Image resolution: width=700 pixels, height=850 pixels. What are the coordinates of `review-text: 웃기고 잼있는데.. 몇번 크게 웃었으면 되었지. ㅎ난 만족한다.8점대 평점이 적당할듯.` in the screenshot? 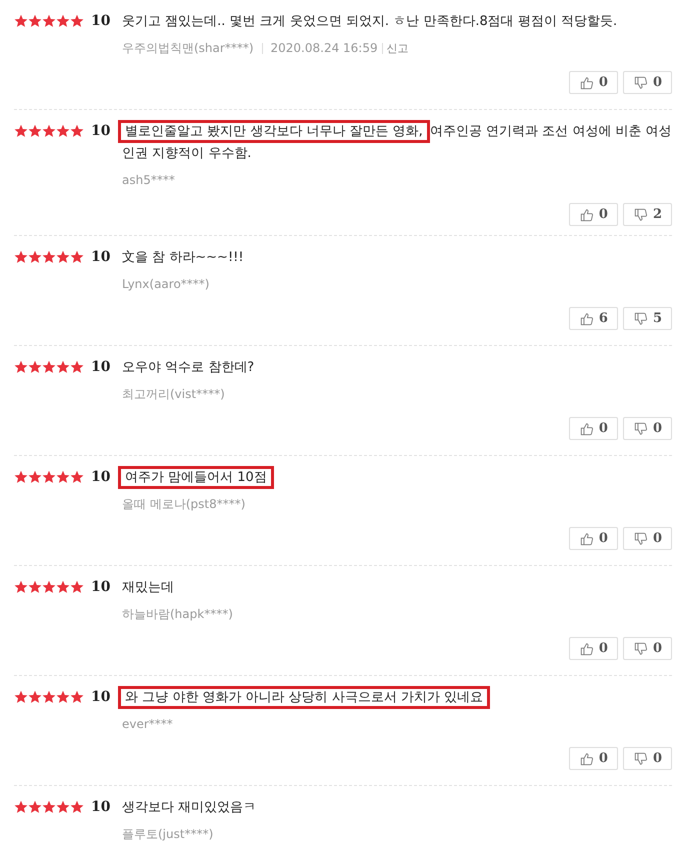 It's located at (370, 22).